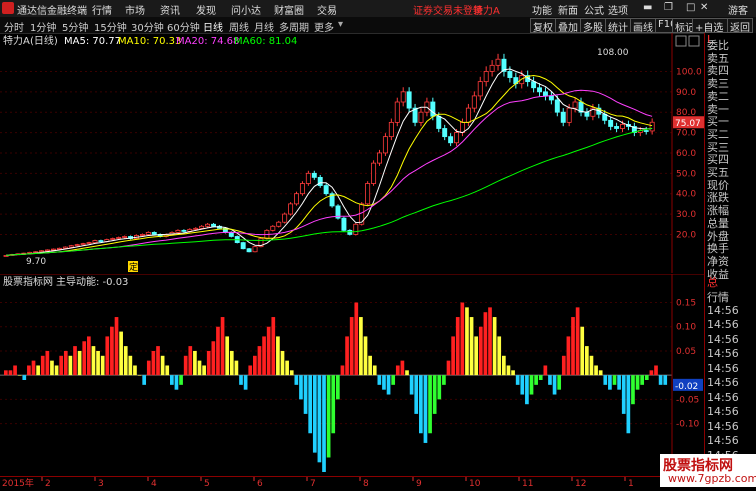 The height and width of the screenshot is (491, 756). Describe the element at coordinates (110, 26) in the screenshot. I see `period-15min: 15分钟` at that location.